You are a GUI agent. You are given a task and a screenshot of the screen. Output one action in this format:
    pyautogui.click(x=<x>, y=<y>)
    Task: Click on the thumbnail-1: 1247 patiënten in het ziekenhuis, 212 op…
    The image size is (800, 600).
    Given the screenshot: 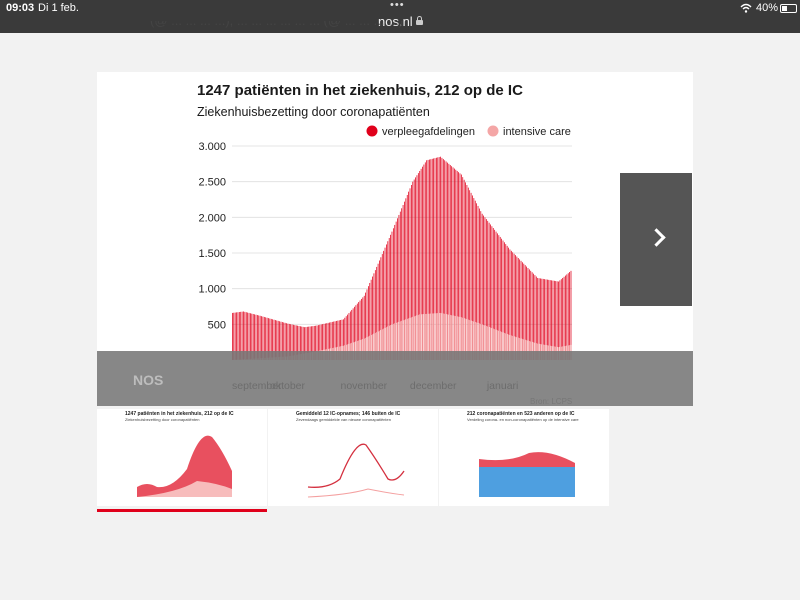 What is the action you would take?
    pyautogui.click(x=182, y=457)
    